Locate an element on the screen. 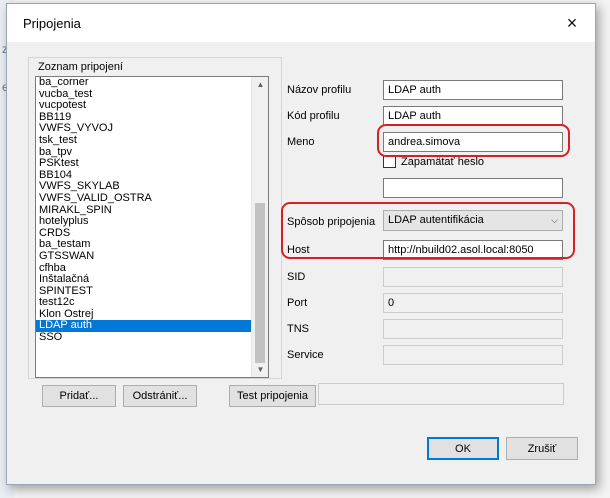  list-scrollbar: ▲ ▼ is located at coordinates (259, 227).